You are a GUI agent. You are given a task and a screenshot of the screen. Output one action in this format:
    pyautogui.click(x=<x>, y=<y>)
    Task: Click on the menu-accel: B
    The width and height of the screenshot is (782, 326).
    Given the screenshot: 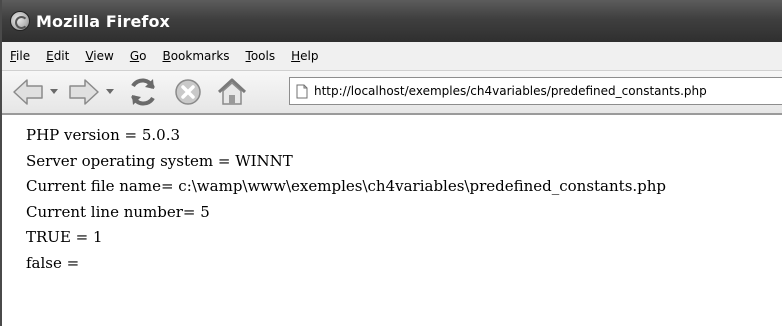 What is the action you would take?
    pyautogui.click(x=166, y=56)
    